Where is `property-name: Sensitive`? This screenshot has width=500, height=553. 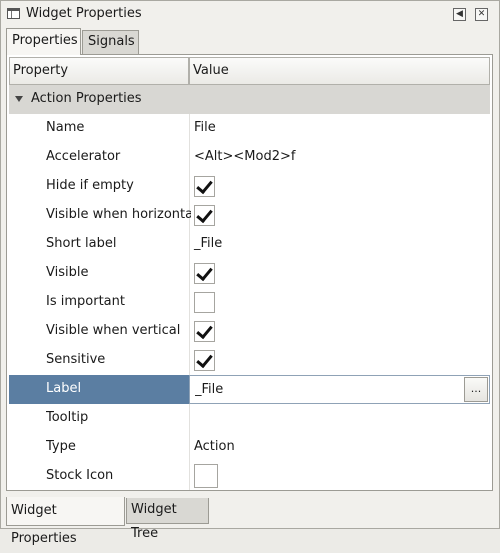 property-name: Sensitive is located at coordinates (76, 359).